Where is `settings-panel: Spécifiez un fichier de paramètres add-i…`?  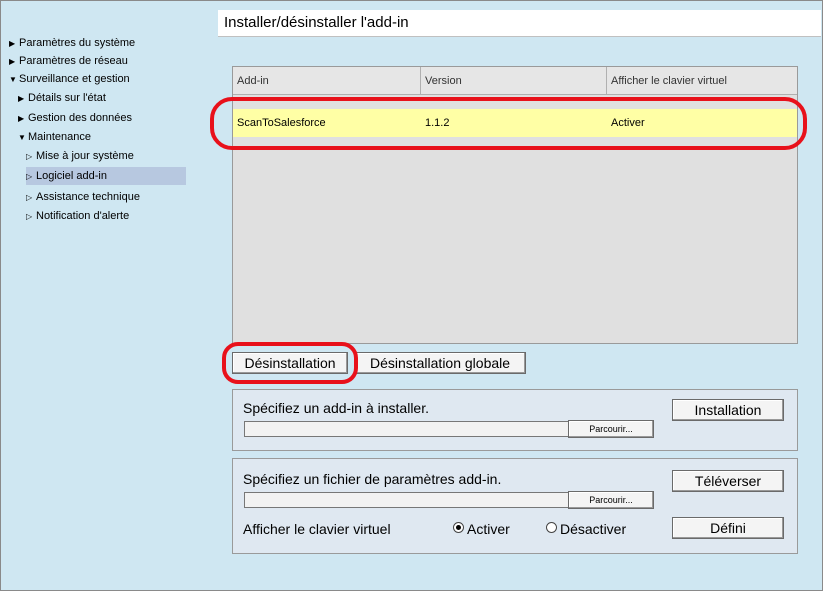 settings-panel: Spécifiez un fichier de paramètres add-i… is located at coordinates (515, 506).